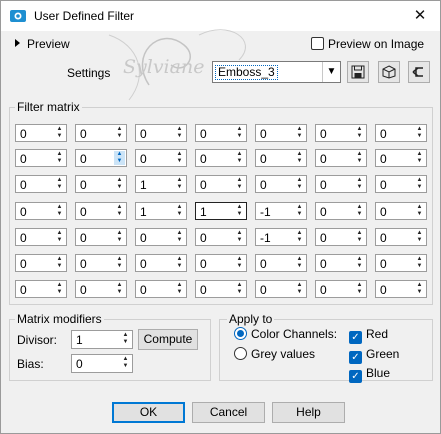 The height and width of the screenshot is (434, 441). I want to click on divisor-field: 1 ▲ ▼, so click(102, 339).